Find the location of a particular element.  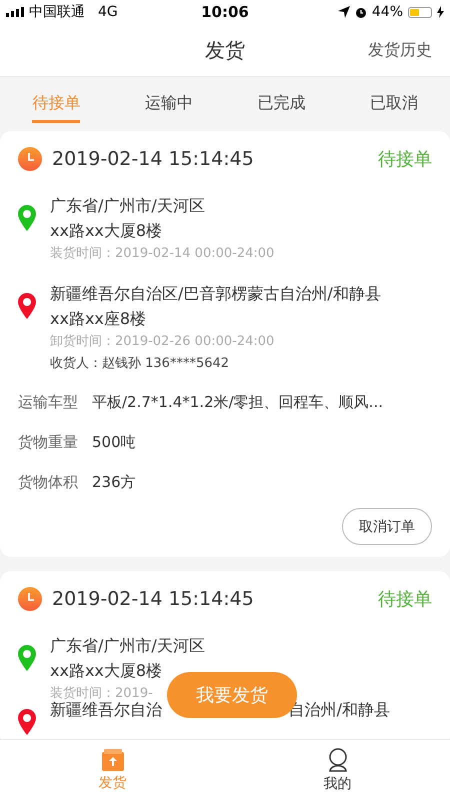

pickup-time: 装货时间：2019-02-14 00:00-24:00 is located at coordinates (162, 254).